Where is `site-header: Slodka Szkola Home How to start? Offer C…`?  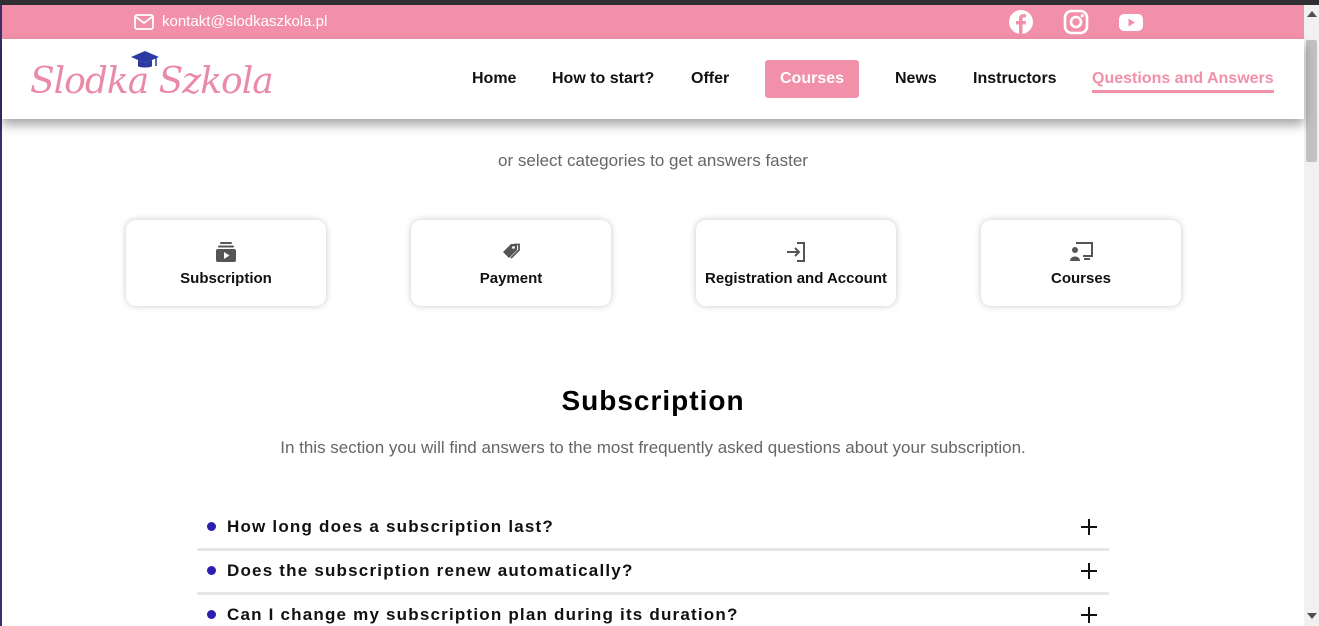
site-header: Slodka Szkola Home How to start? Offer C… is located at coordinates (653, 79).